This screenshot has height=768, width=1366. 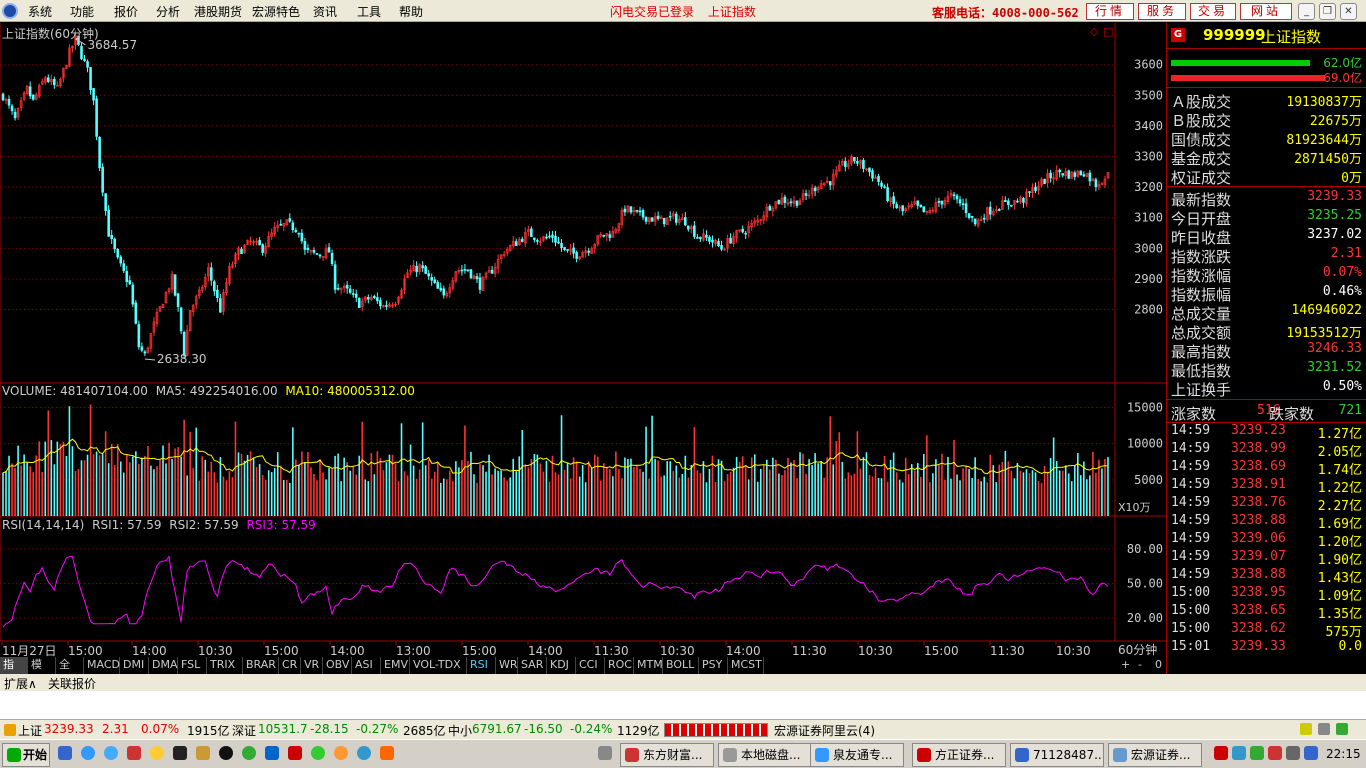 What do you see at coordinates (290, 665) in the screenshot?
I see `indicator-tab-cr: CR` at bounding box center [290, 665].